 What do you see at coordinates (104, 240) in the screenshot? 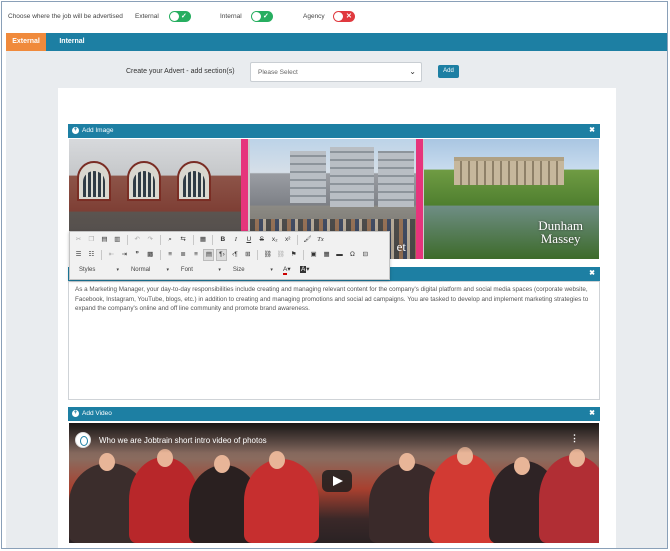
I see `paste-icon: ▤` at bounding box center [104, 240].